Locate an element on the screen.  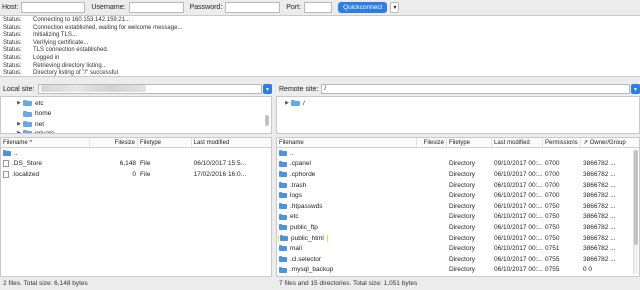
tree-item: ▶ private is located at coordinates (136, 131).